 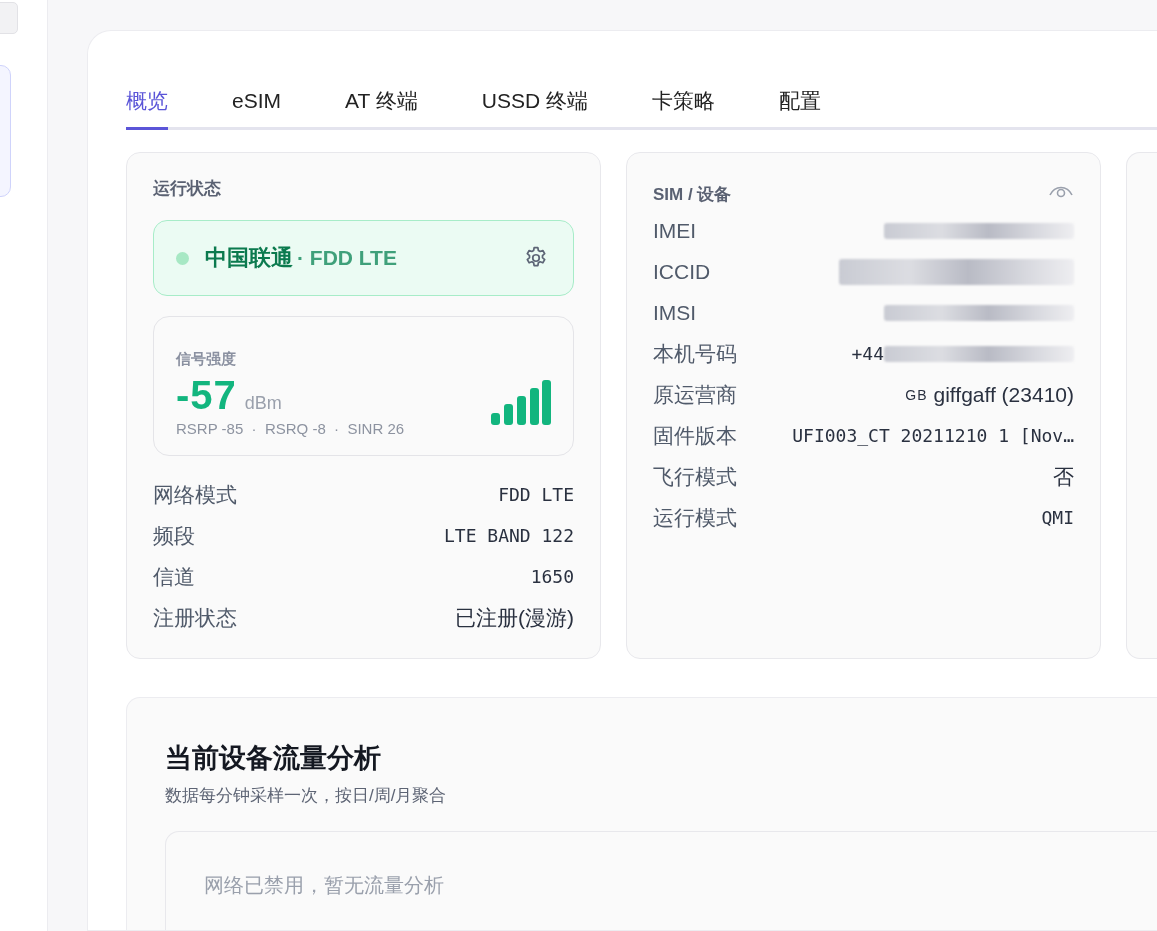 What do you see at coordinates (534, 108) in the screenshot?
I see `tab: USSD 终端` at bounding box center [534, 108].